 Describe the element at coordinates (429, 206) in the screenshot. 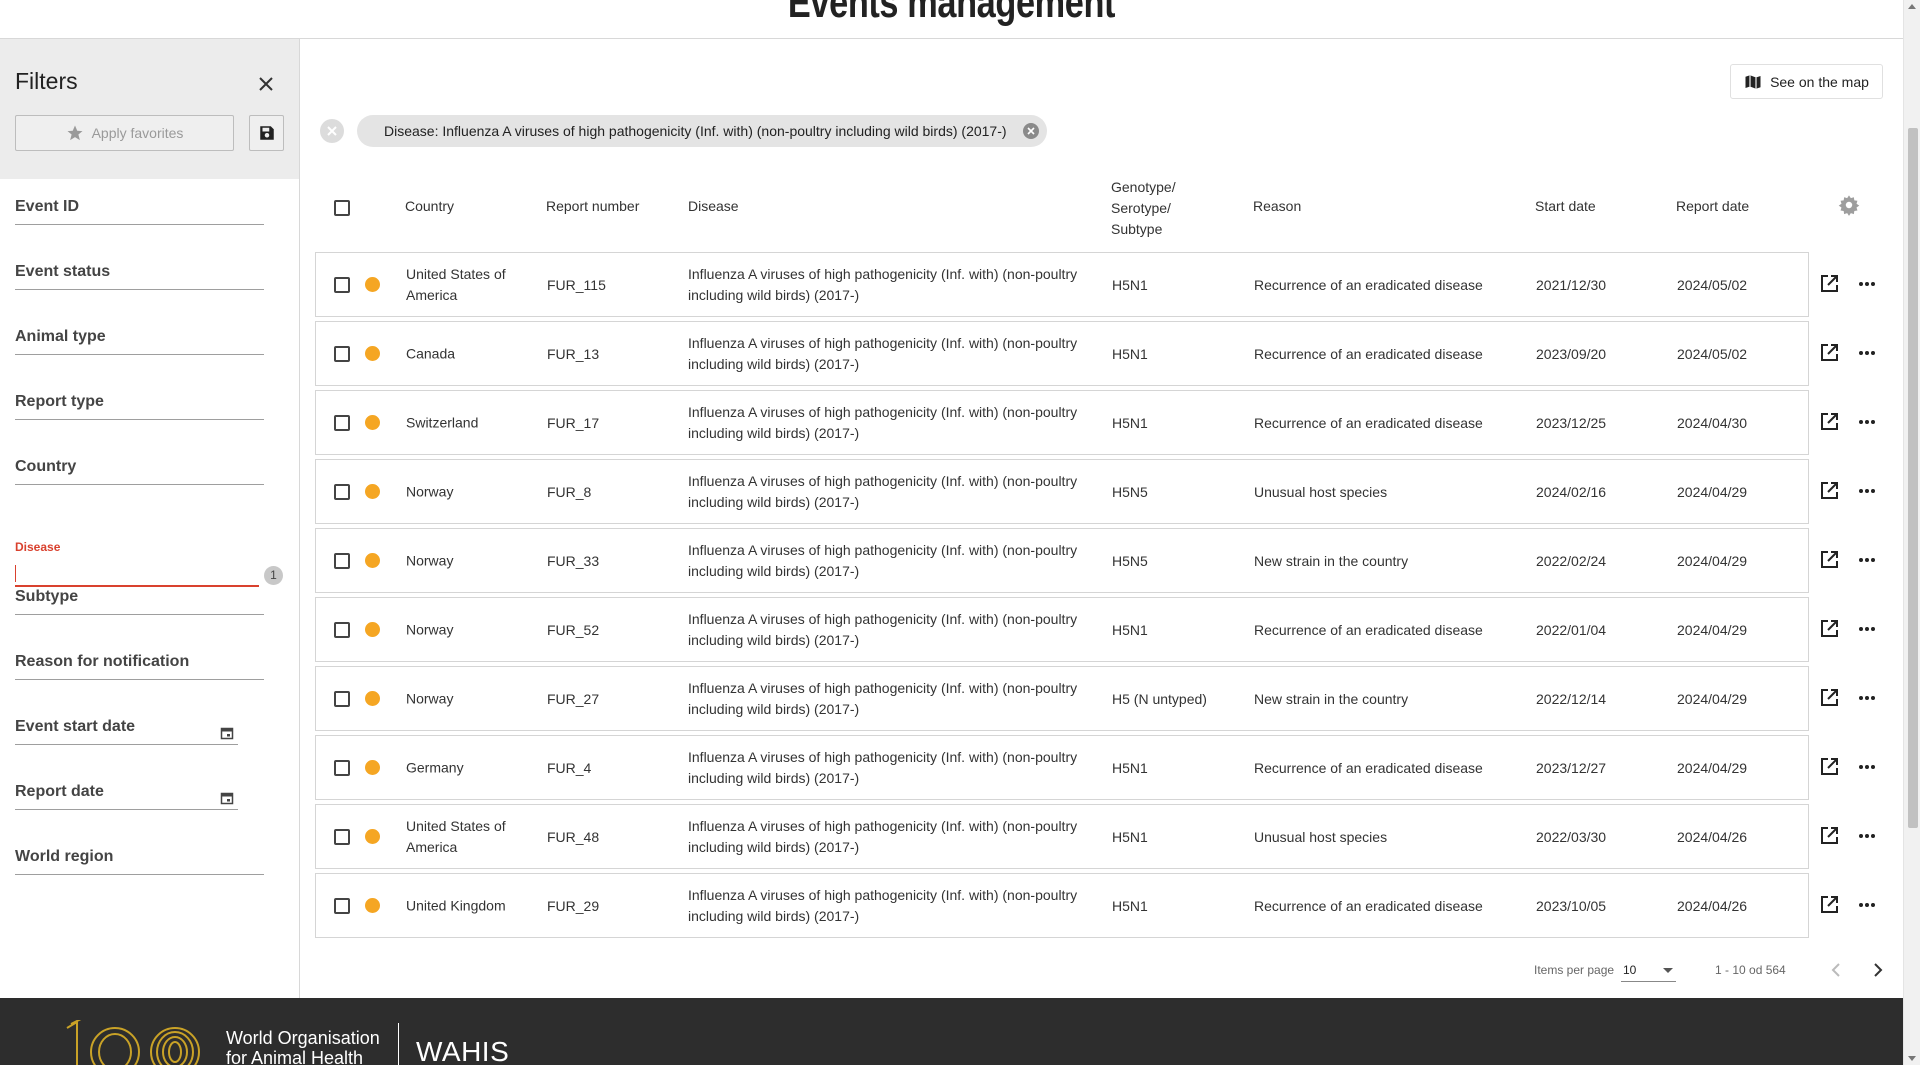

I see `header-country: Country` at that location.